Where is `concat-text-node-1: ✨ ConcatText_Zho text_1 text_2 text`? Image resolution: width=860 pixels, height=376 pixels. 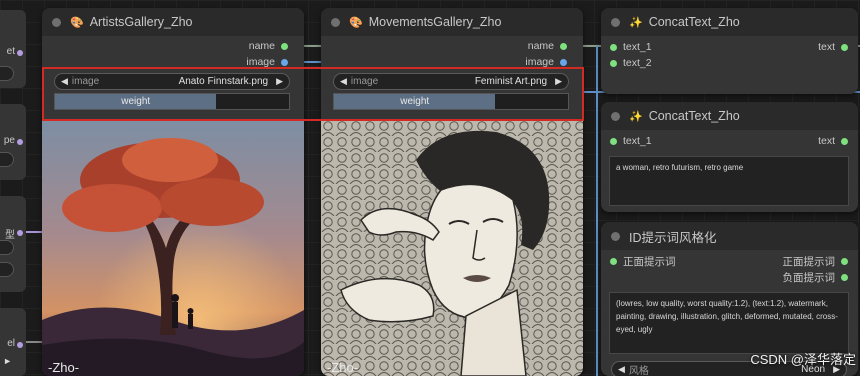 concat-text-node-1: ✨ ConcatText_Zho text_1 text_2 text is located at coordinates (729, 51).